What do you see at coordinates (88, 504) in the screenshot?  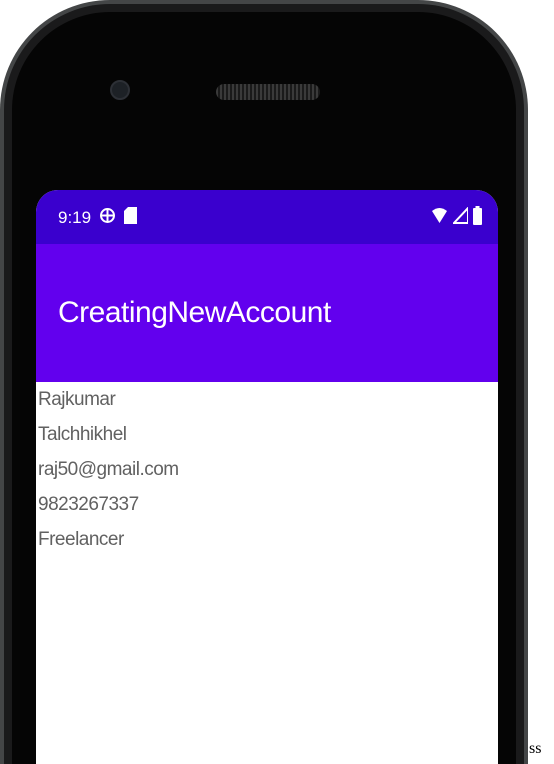 I see `phone-number-text: 9823267337` at bounding box center [88, 504].